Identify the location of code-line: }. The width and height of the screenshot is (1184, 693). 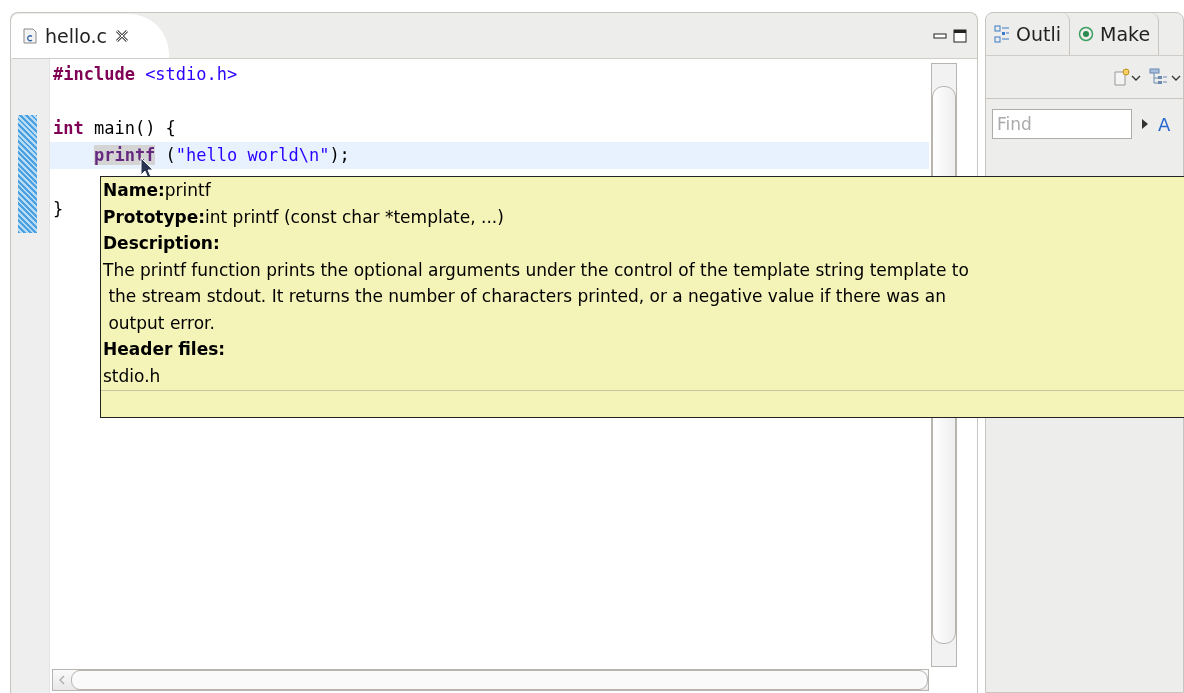
(58, 209).